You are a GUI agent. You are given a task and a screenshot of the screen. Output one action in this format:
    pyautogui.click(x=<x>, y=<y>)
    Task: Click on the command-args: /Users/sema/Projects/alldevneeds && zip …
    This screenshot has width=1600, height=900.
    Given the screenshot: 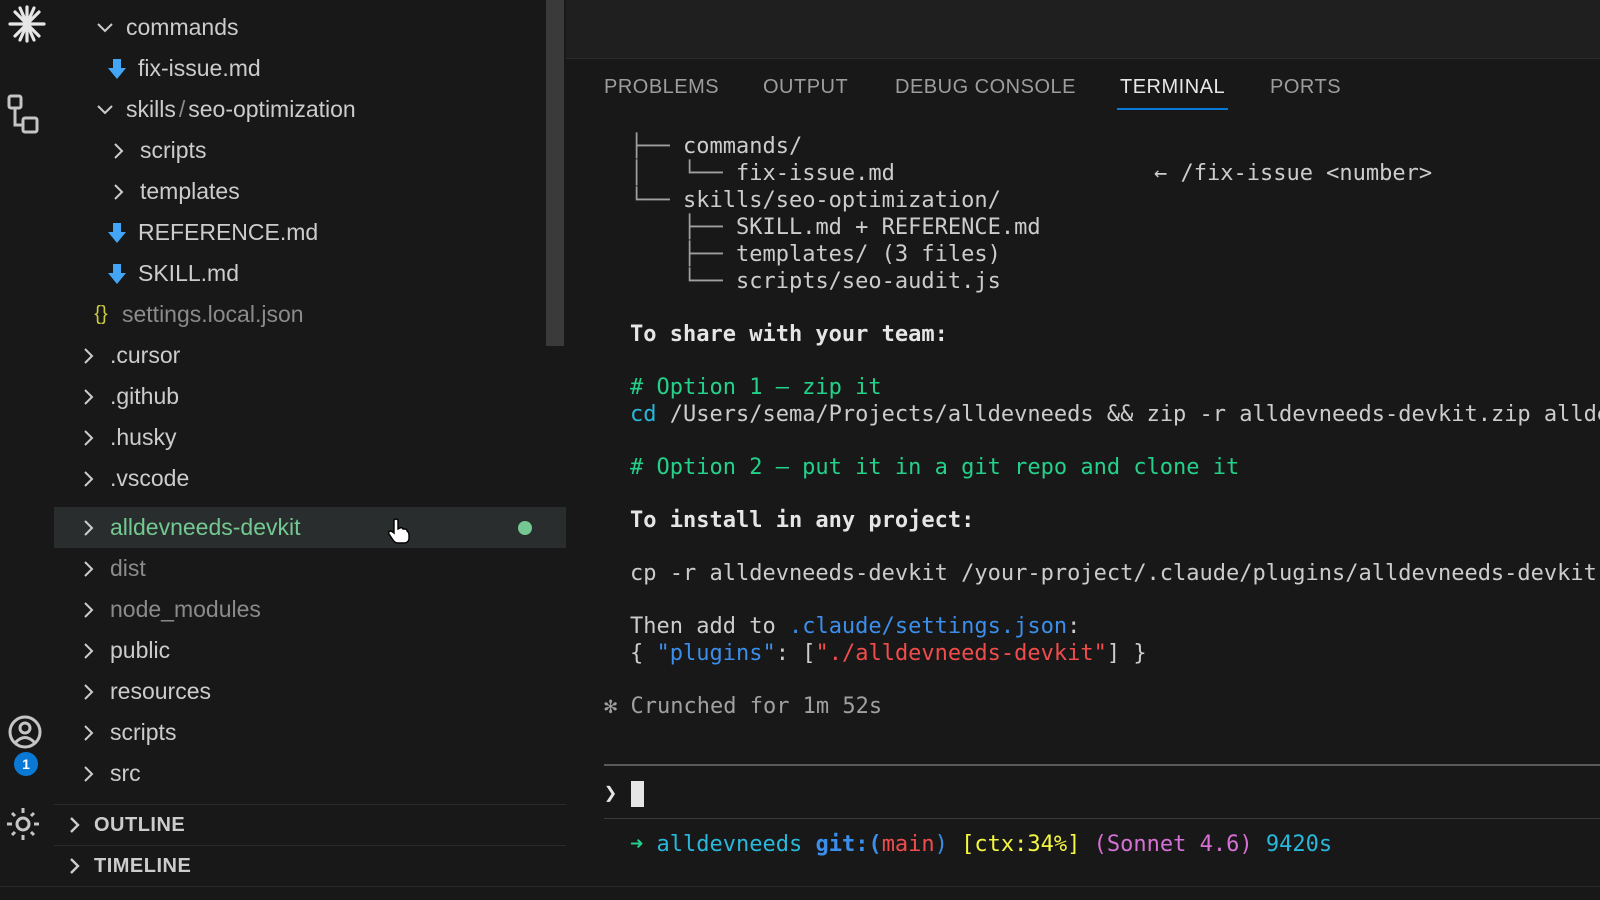 What is the action you would take?
    pyautogui.click(x=1128, y=414)
    